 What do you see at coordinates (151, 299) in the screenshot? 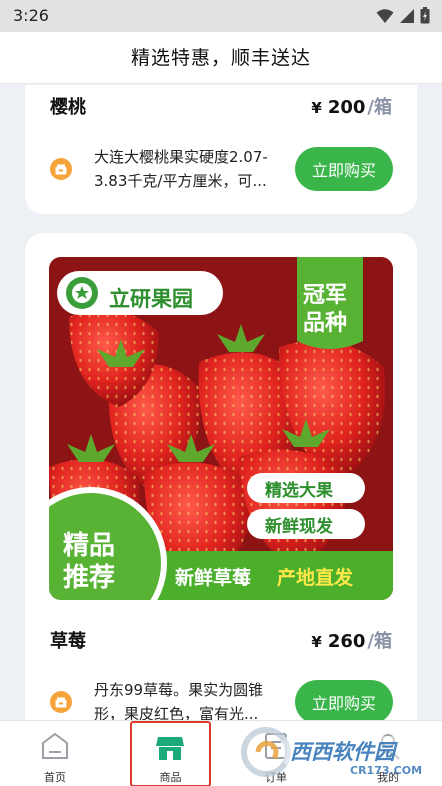
I see `banner-brand-name: 立研果园` at bounding box center [151, 299].